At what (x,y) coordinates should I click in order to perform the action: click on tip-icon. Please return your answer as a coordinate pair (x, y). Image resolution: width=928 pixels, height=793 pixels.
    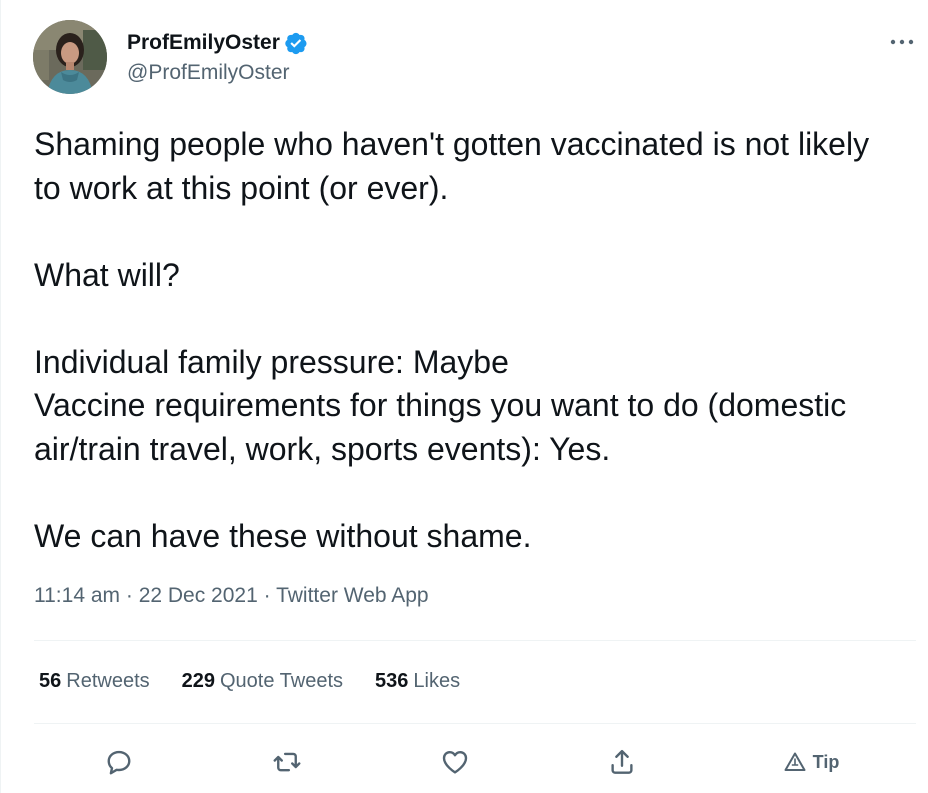
    Looking at the image, I should click on (795, 761).